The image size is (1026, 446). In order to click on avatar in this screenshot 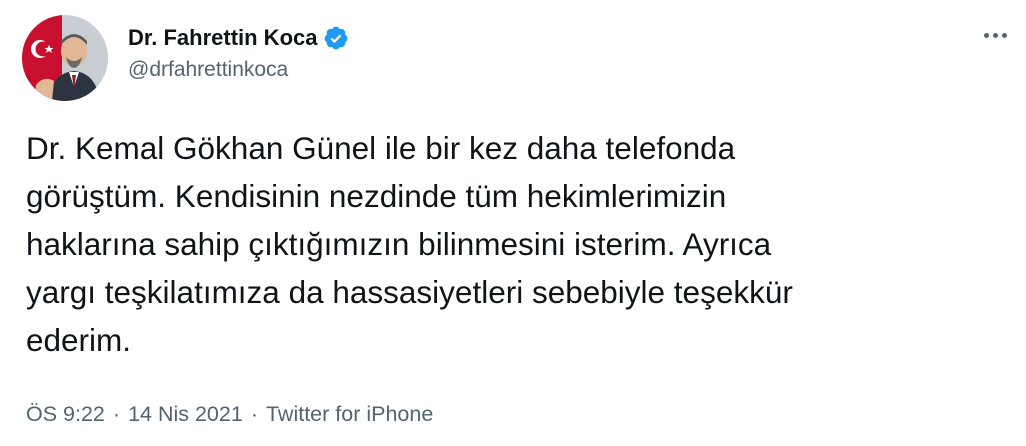, I will do `click(65, 58)`.